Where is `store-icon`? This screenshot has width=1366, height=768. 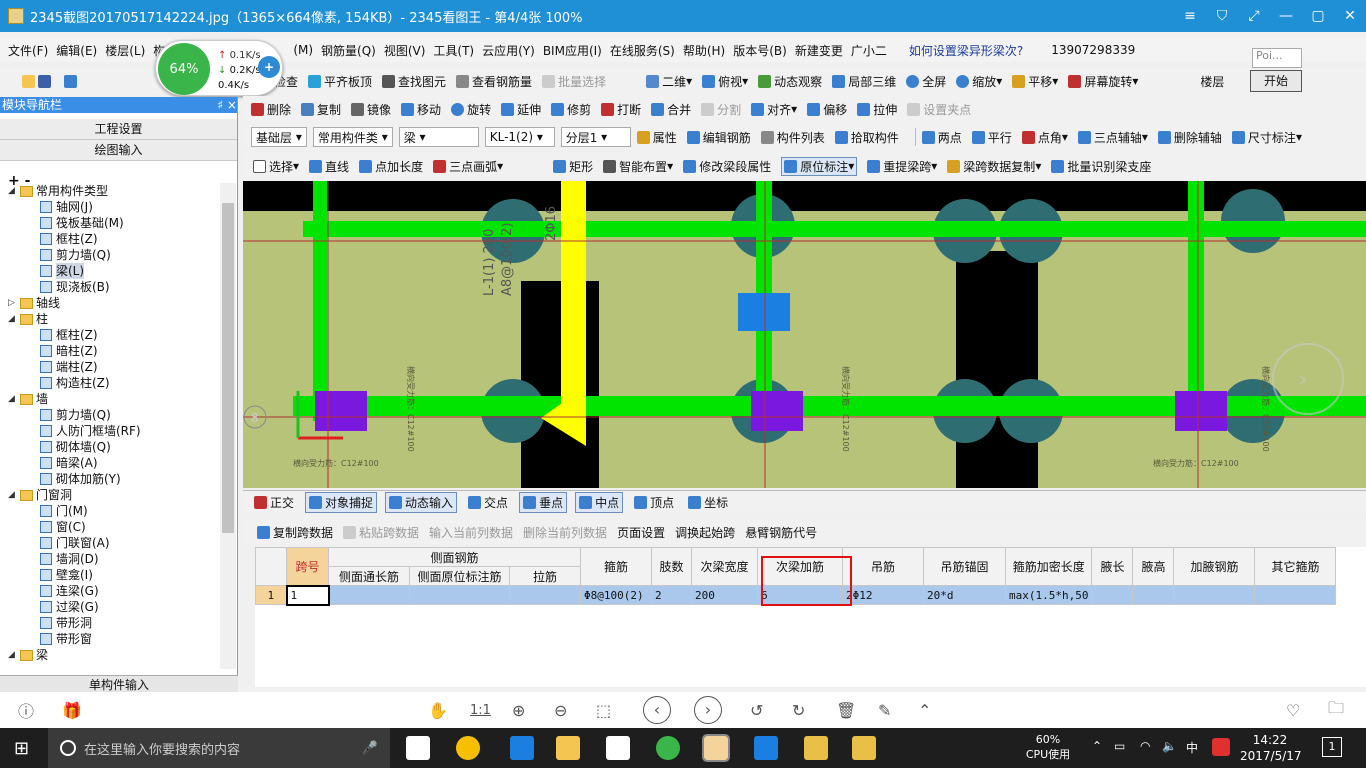
store-icon is located at coordinates (618, 748).